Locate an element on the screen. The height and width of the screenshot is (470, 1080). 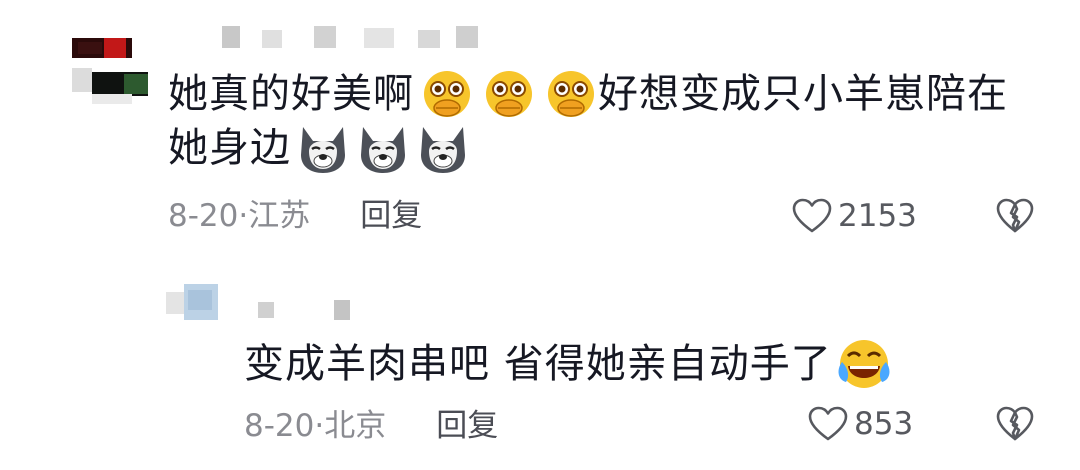
laughing-tears-emoji-icon is located at coordinates (864, 364).